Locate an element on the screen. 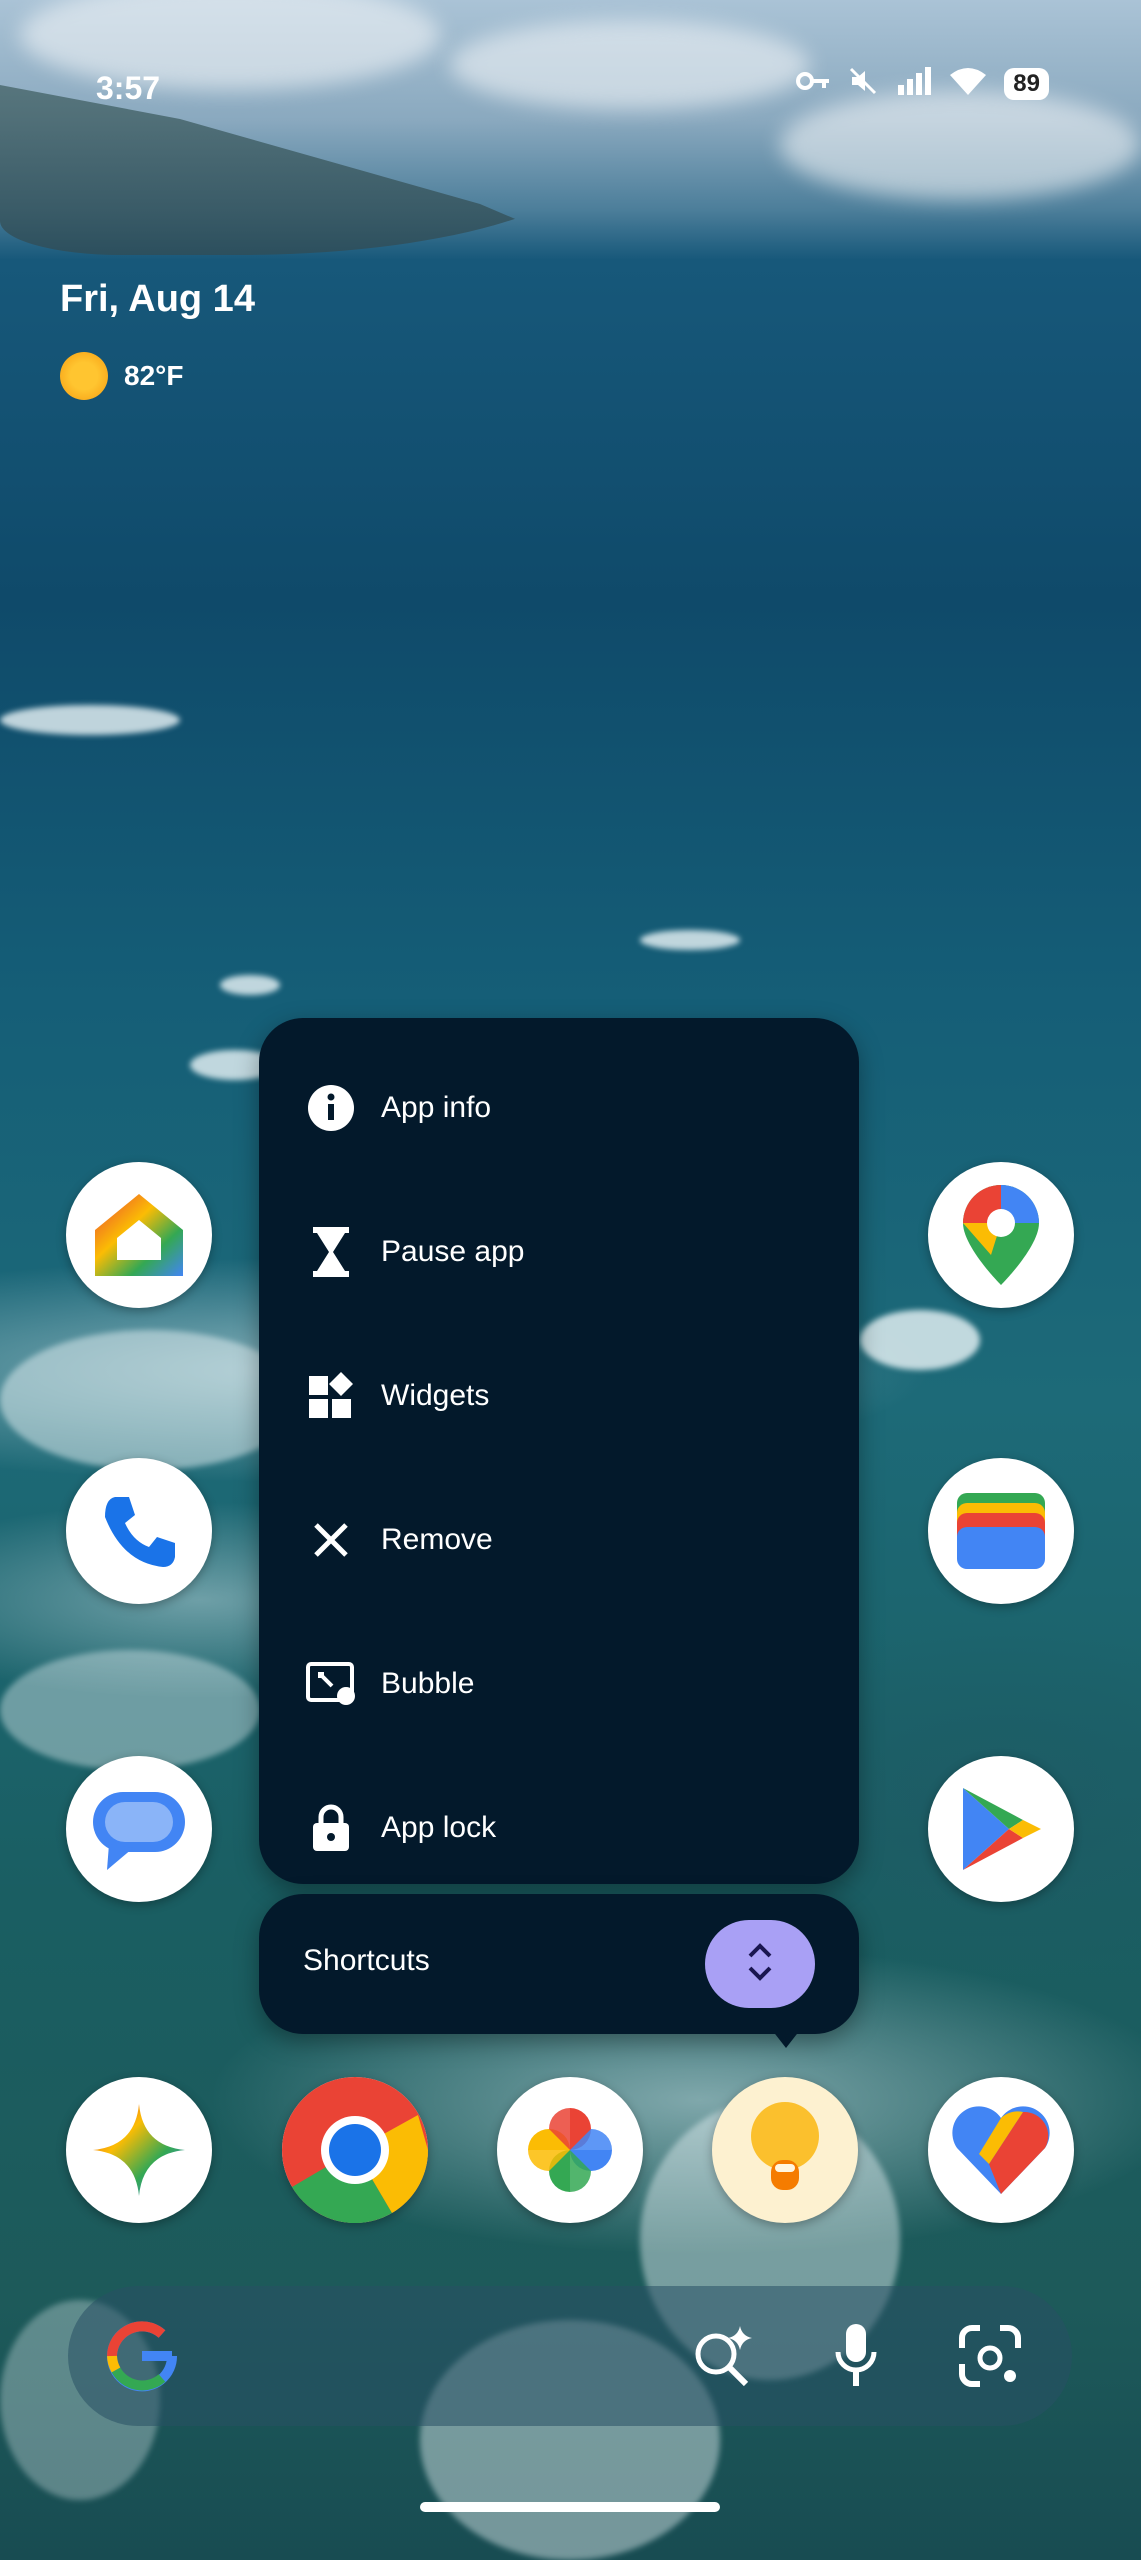 The image size is (1141, 2560). bubble-icon is located at coordinates (331, 1684).